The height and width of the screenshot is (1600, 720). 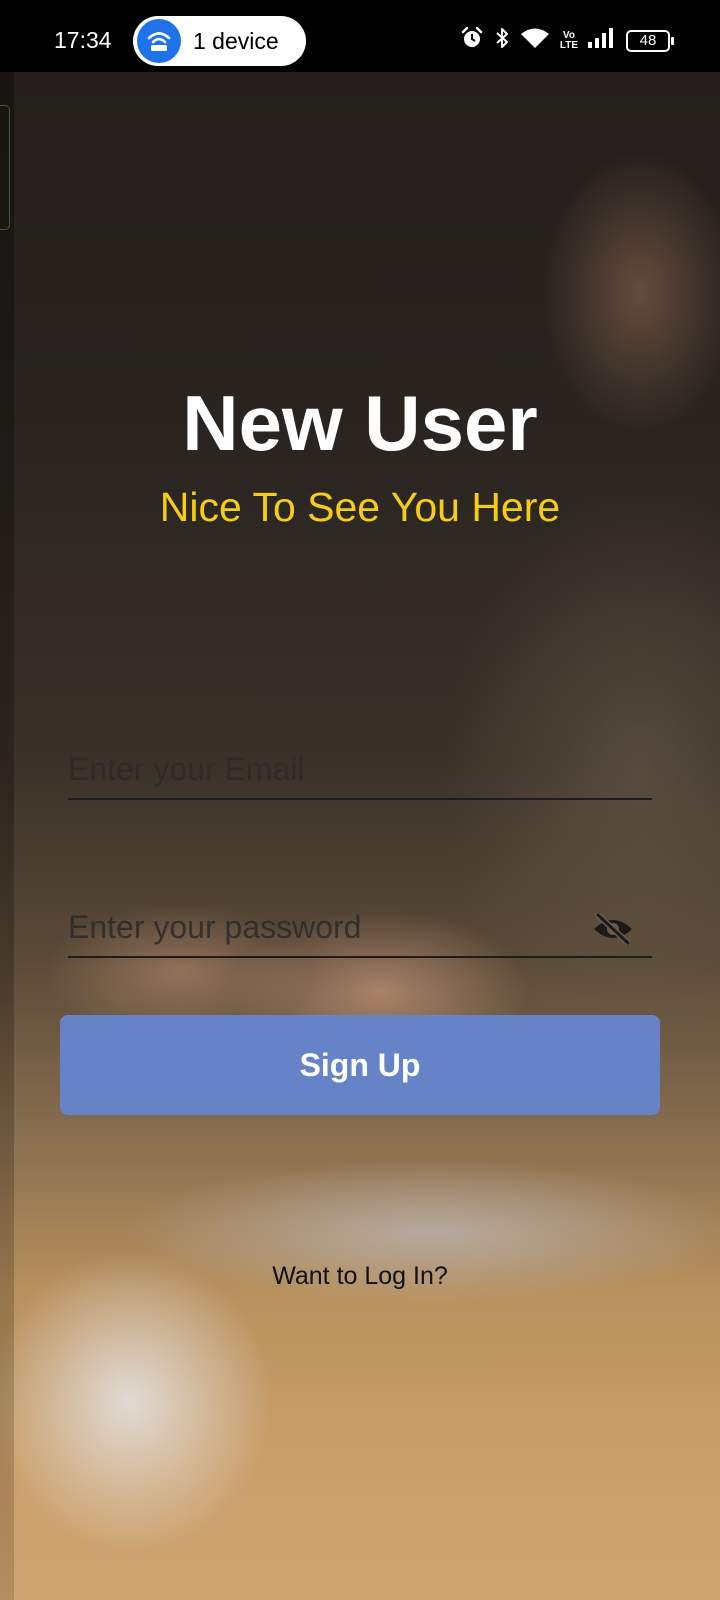 What do you see at coordinates (360, 1065) in the screenshot?
I see `sign-up-button: Sign Up` at bounding box center [360, 1065].